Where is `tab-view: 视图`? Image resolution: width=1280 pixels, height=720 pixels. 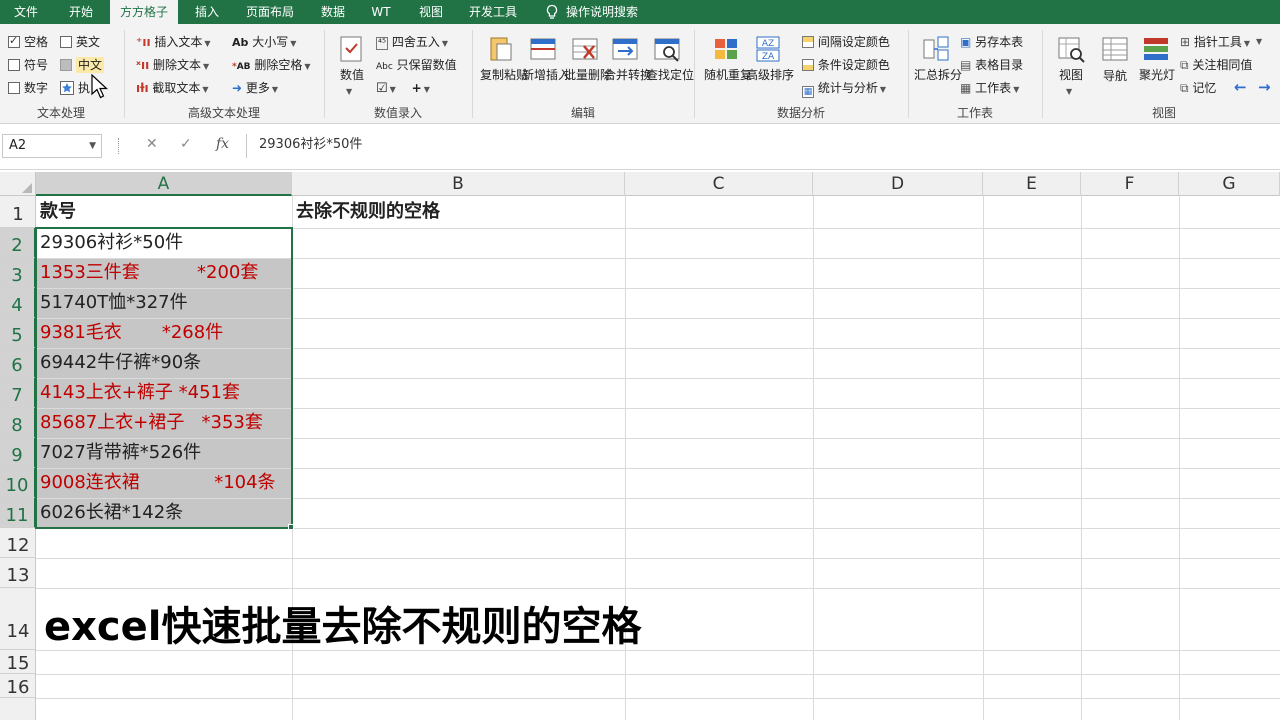 tab-view: 视图 is located at coordinates (431, 12).